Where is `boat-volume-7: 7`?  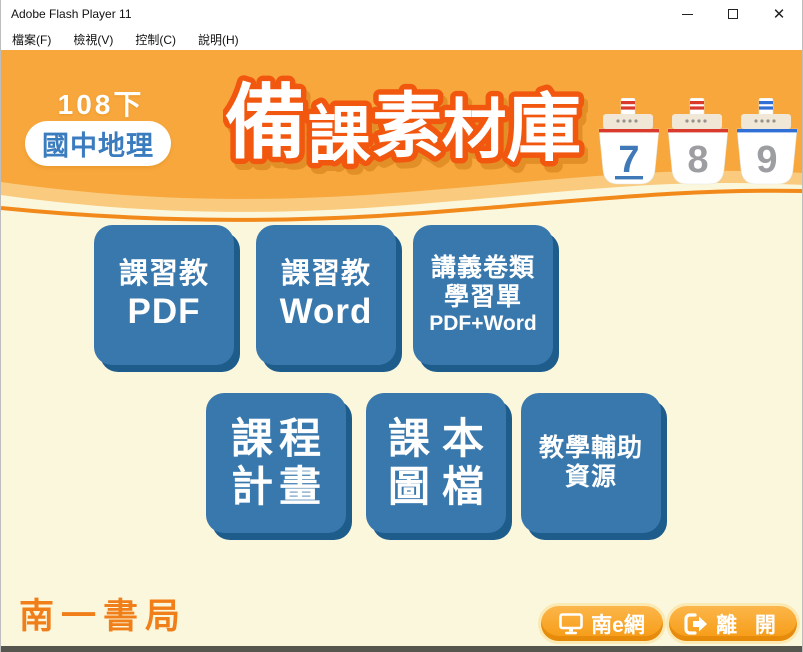
boat-volume-7: 7 is located at coordinates (629, 143).